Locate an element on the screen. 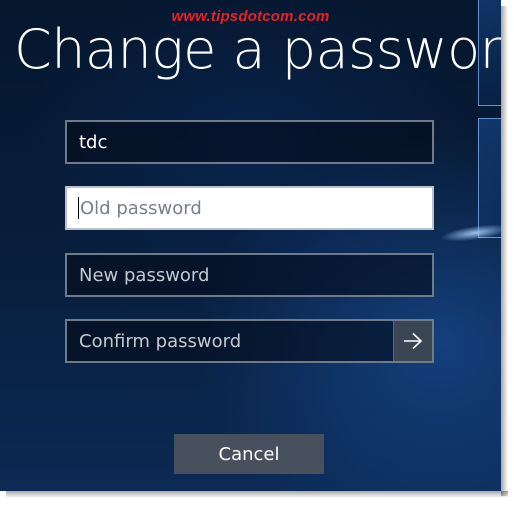  submit-button is located at coordinates (412, 341).